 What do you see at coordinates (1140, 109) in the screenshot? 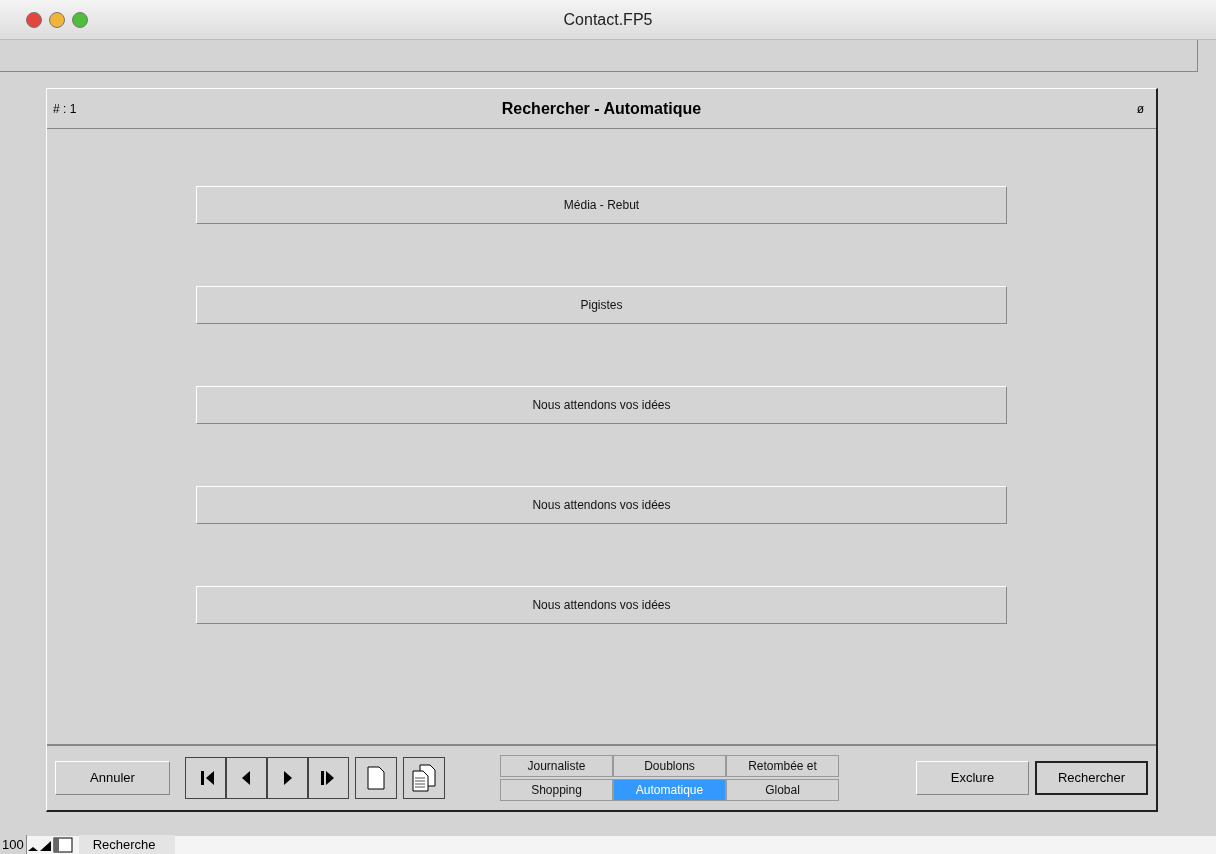
I see `status-mark: ø` at bounding box center [1140, 109].